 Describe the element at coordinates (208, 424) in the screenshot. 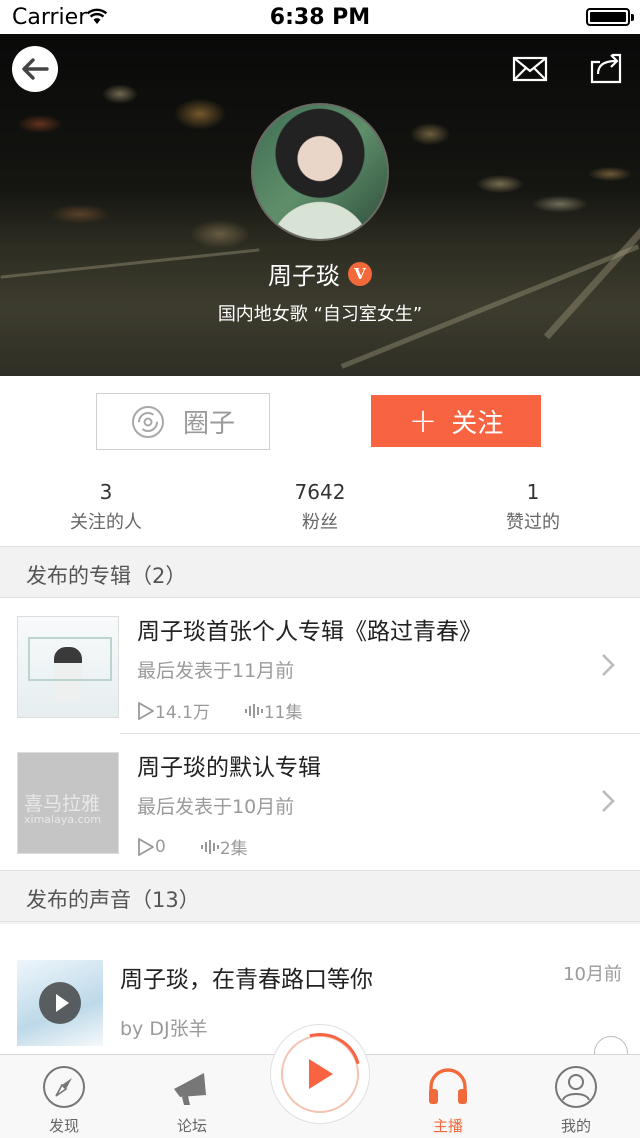

I see `circle-button-label: 圈子` at that location.